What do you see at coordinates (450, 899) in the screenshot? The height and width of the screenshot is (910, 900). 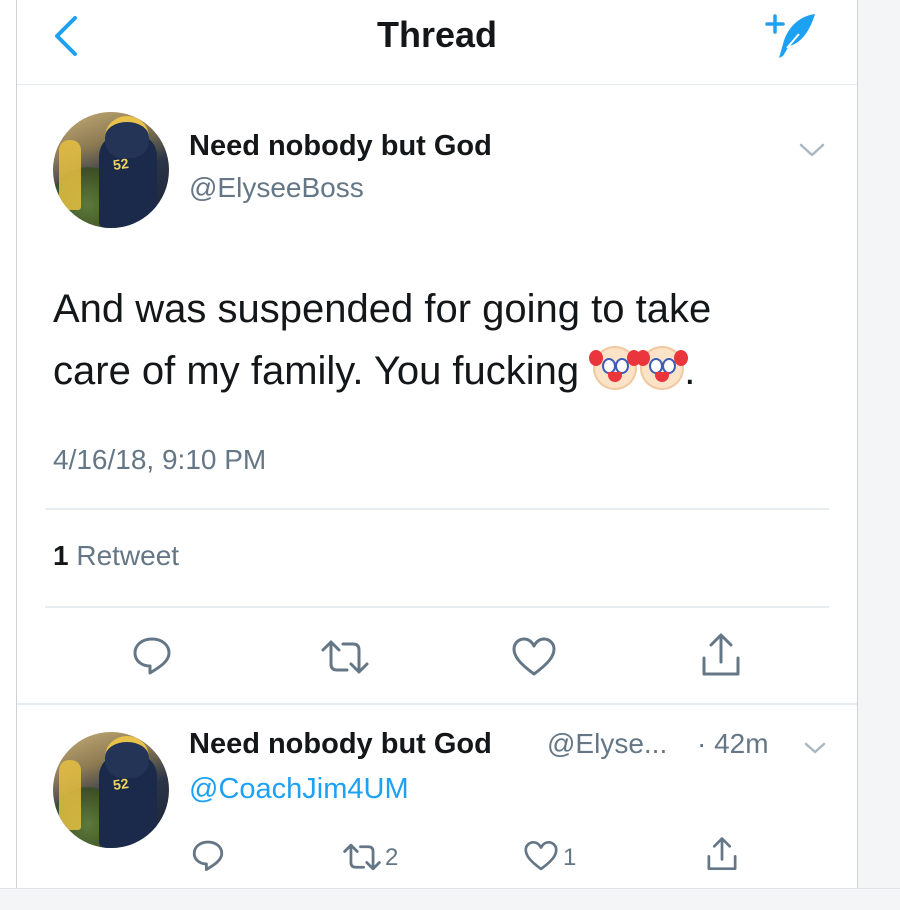 I see `bottom-edge` at bounding box center [450, 899].